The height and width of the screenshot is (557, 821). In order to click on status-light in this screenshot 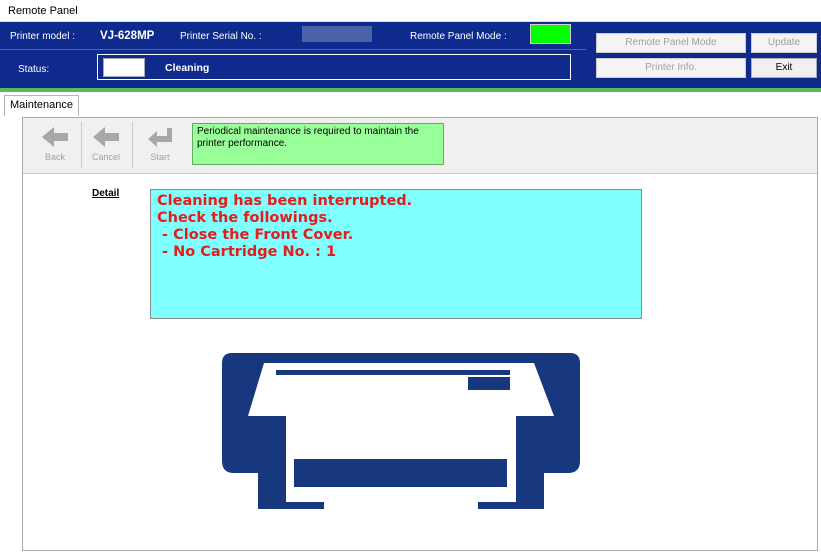, I will do `click(124, 67)`.